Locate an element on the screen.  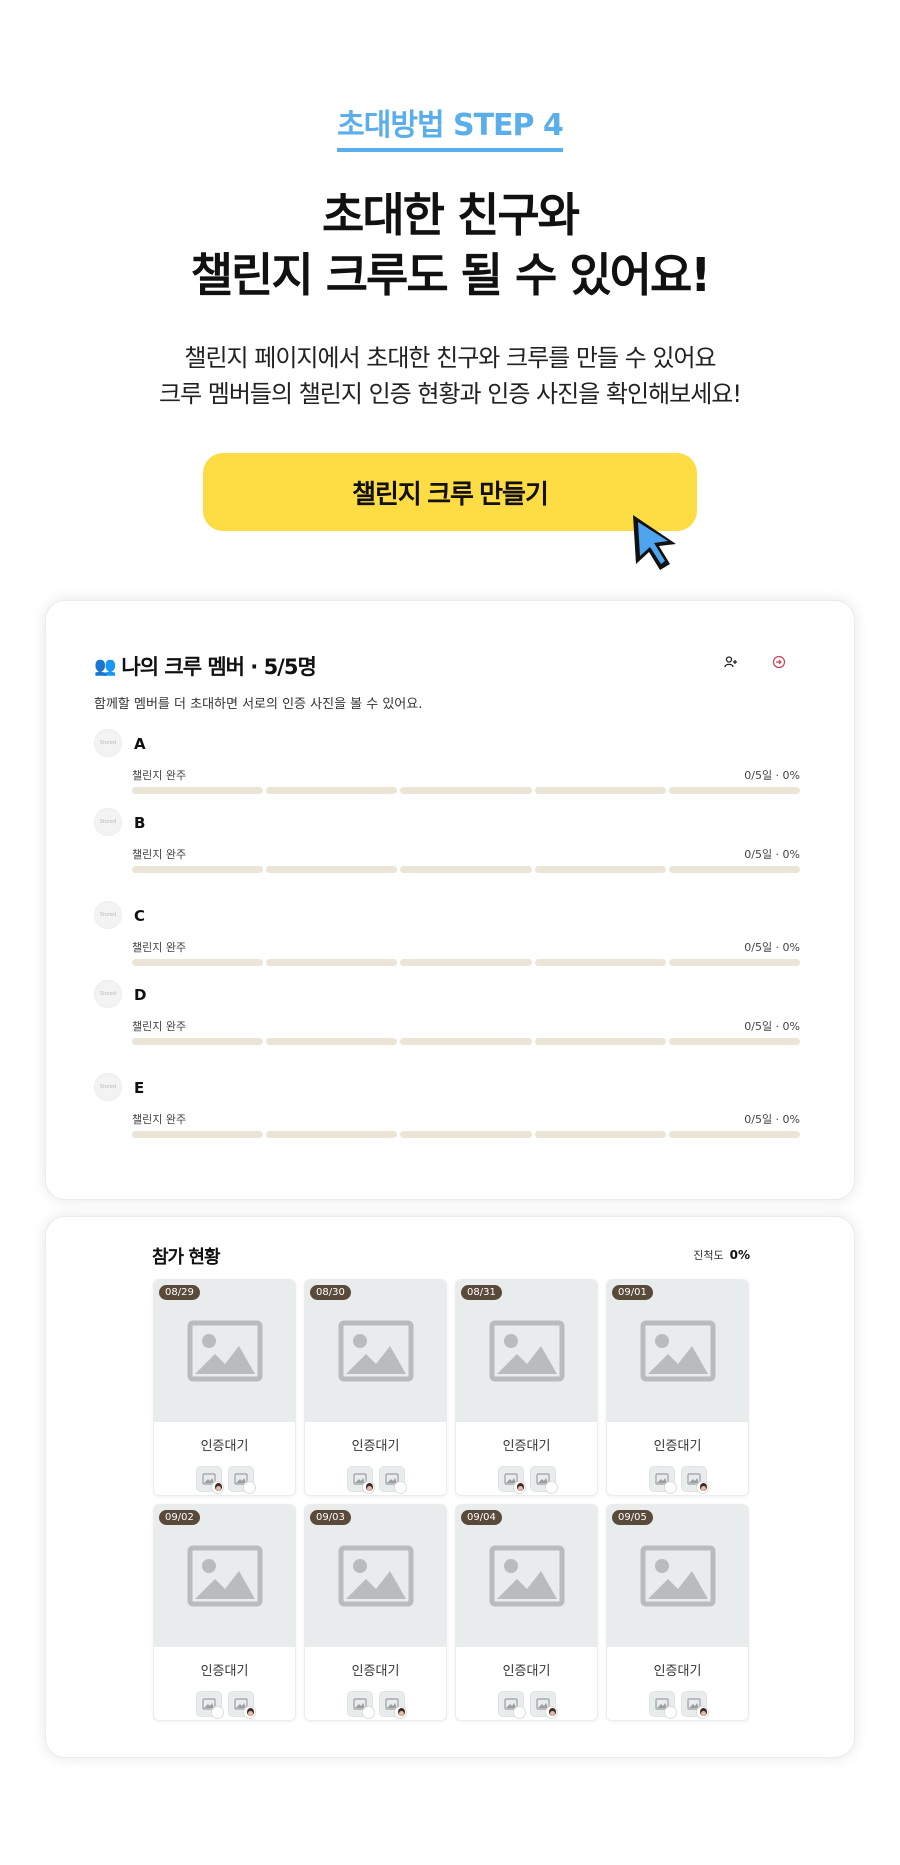
member-row: Stored A 챌린지 완주 0/5일 · 0% is located at coordinates (447, 764).